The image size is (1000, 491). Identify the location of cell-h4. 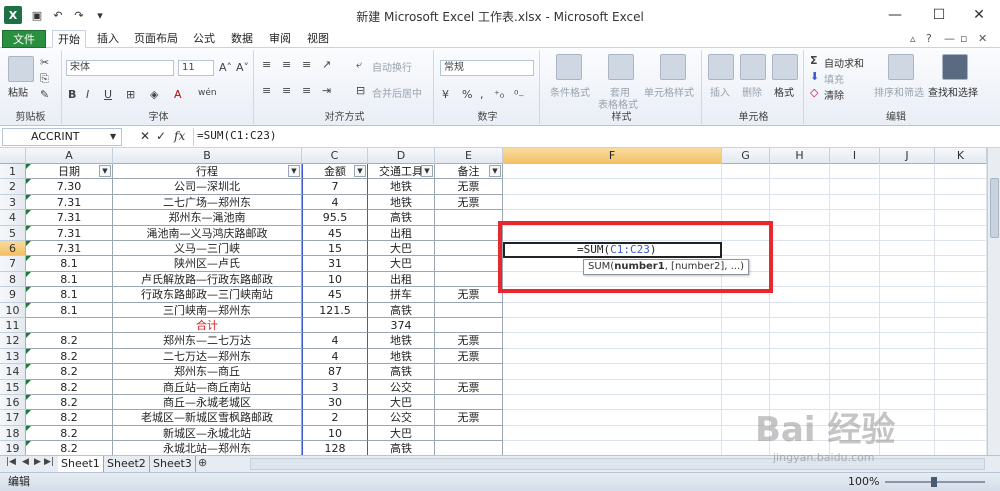
(800, 218).